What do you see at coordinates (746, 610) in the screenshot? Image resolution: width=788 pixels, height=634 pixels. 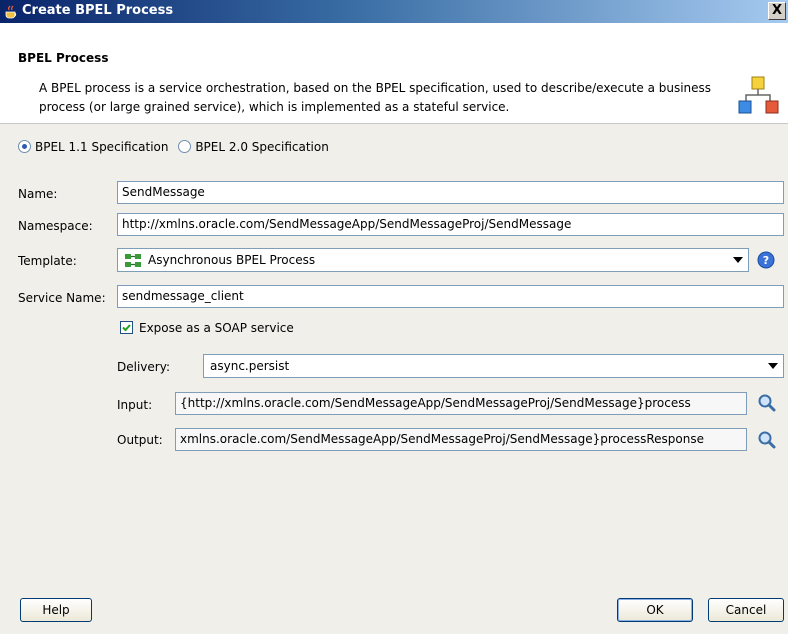 I see `cancel-button: Cancel` at bounding box center [746, 610].